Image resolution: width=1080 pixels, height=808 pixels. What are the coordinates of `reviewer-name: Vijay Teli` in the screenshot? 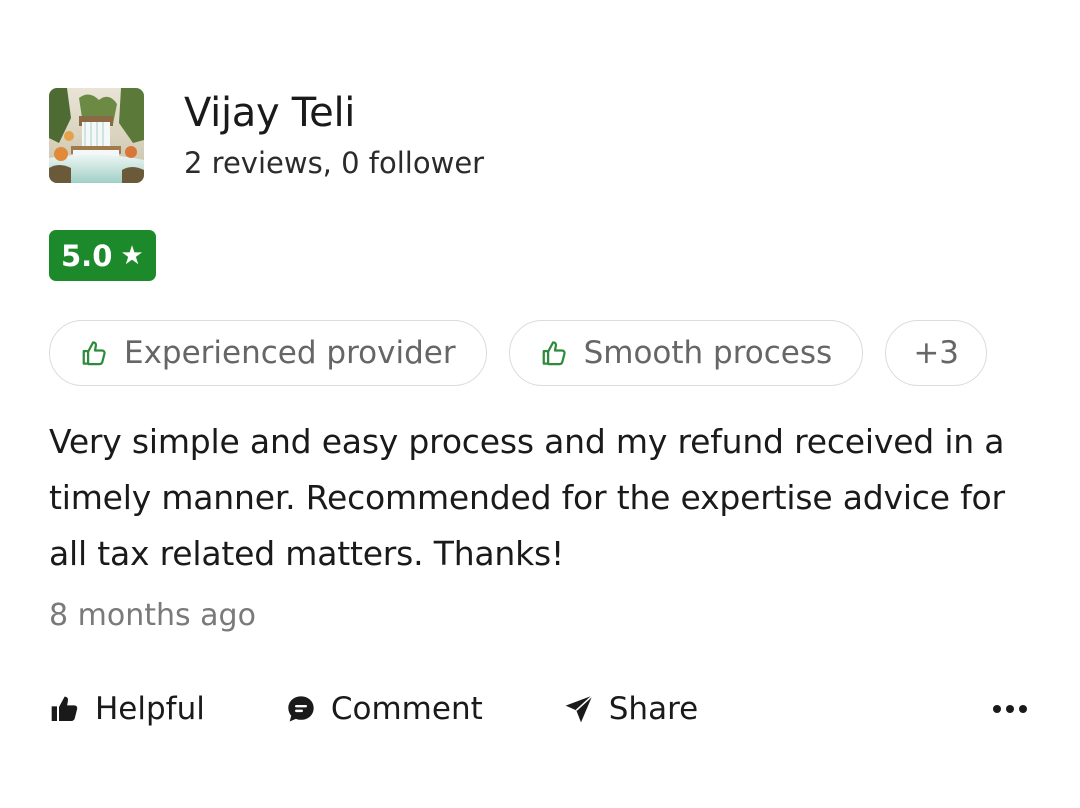 It's located at (334, 113).